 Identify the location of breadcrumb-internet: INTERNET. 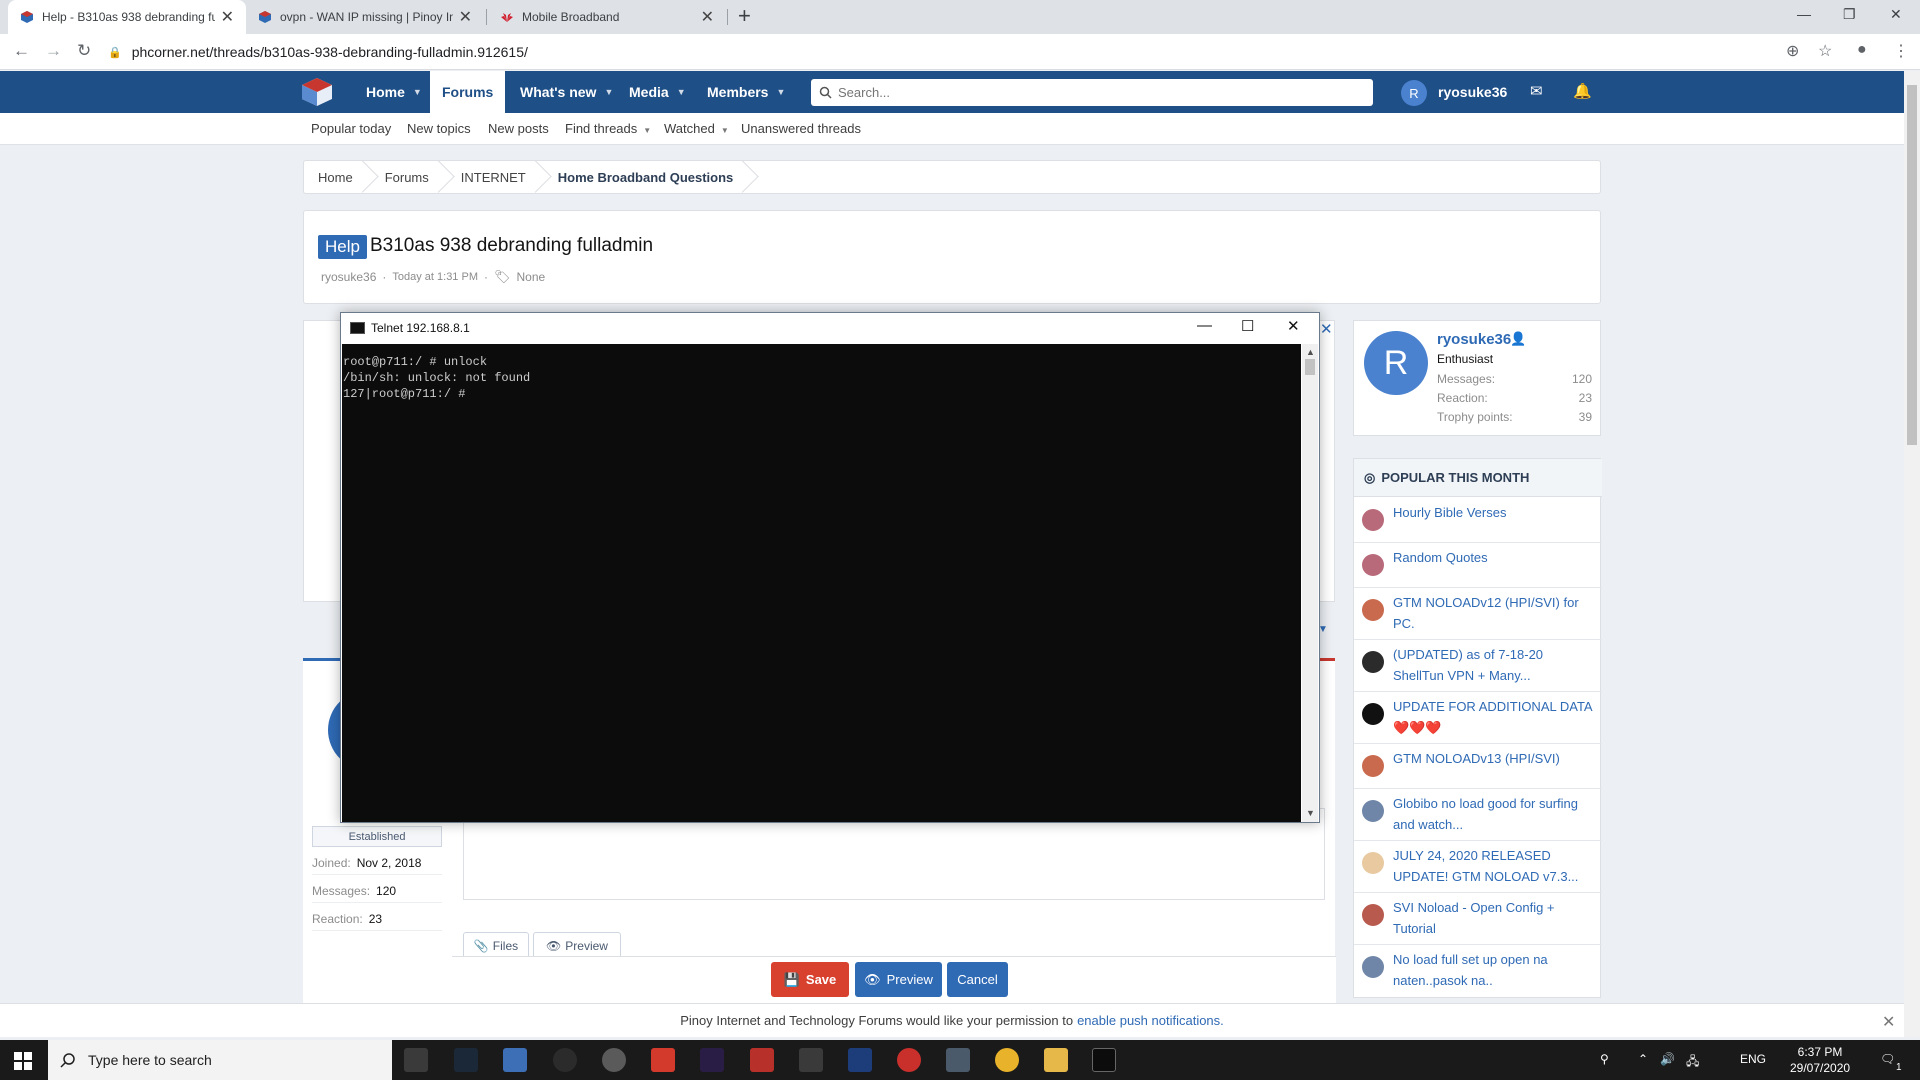
(495, 177).